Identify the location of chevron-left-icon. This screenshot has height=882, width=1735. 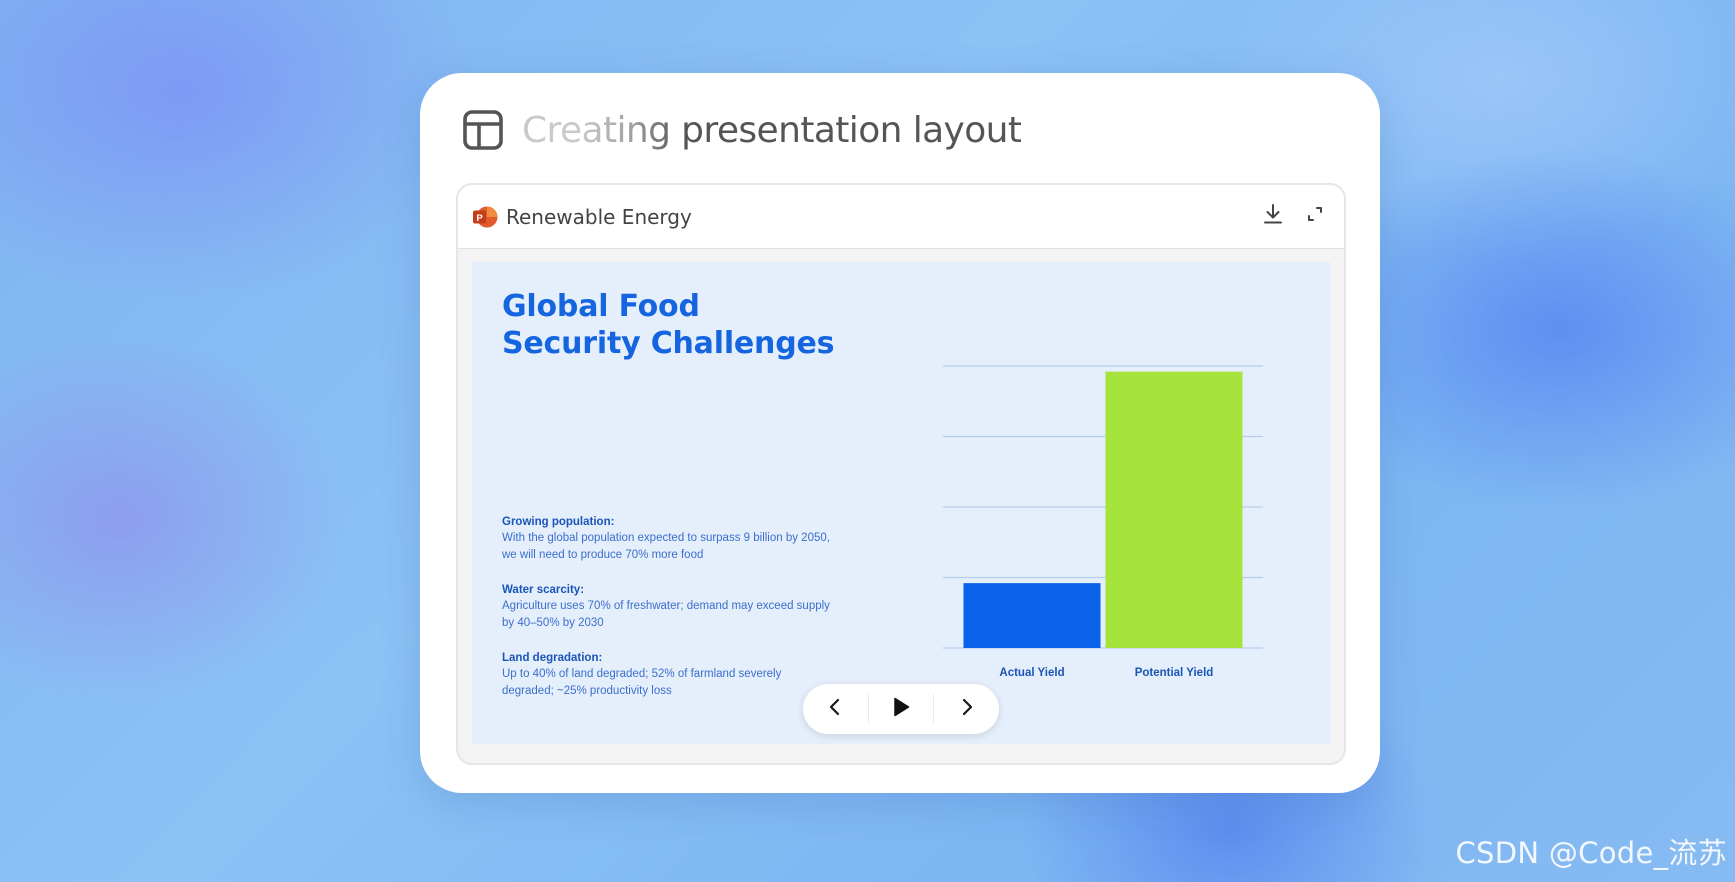
(835, 709).